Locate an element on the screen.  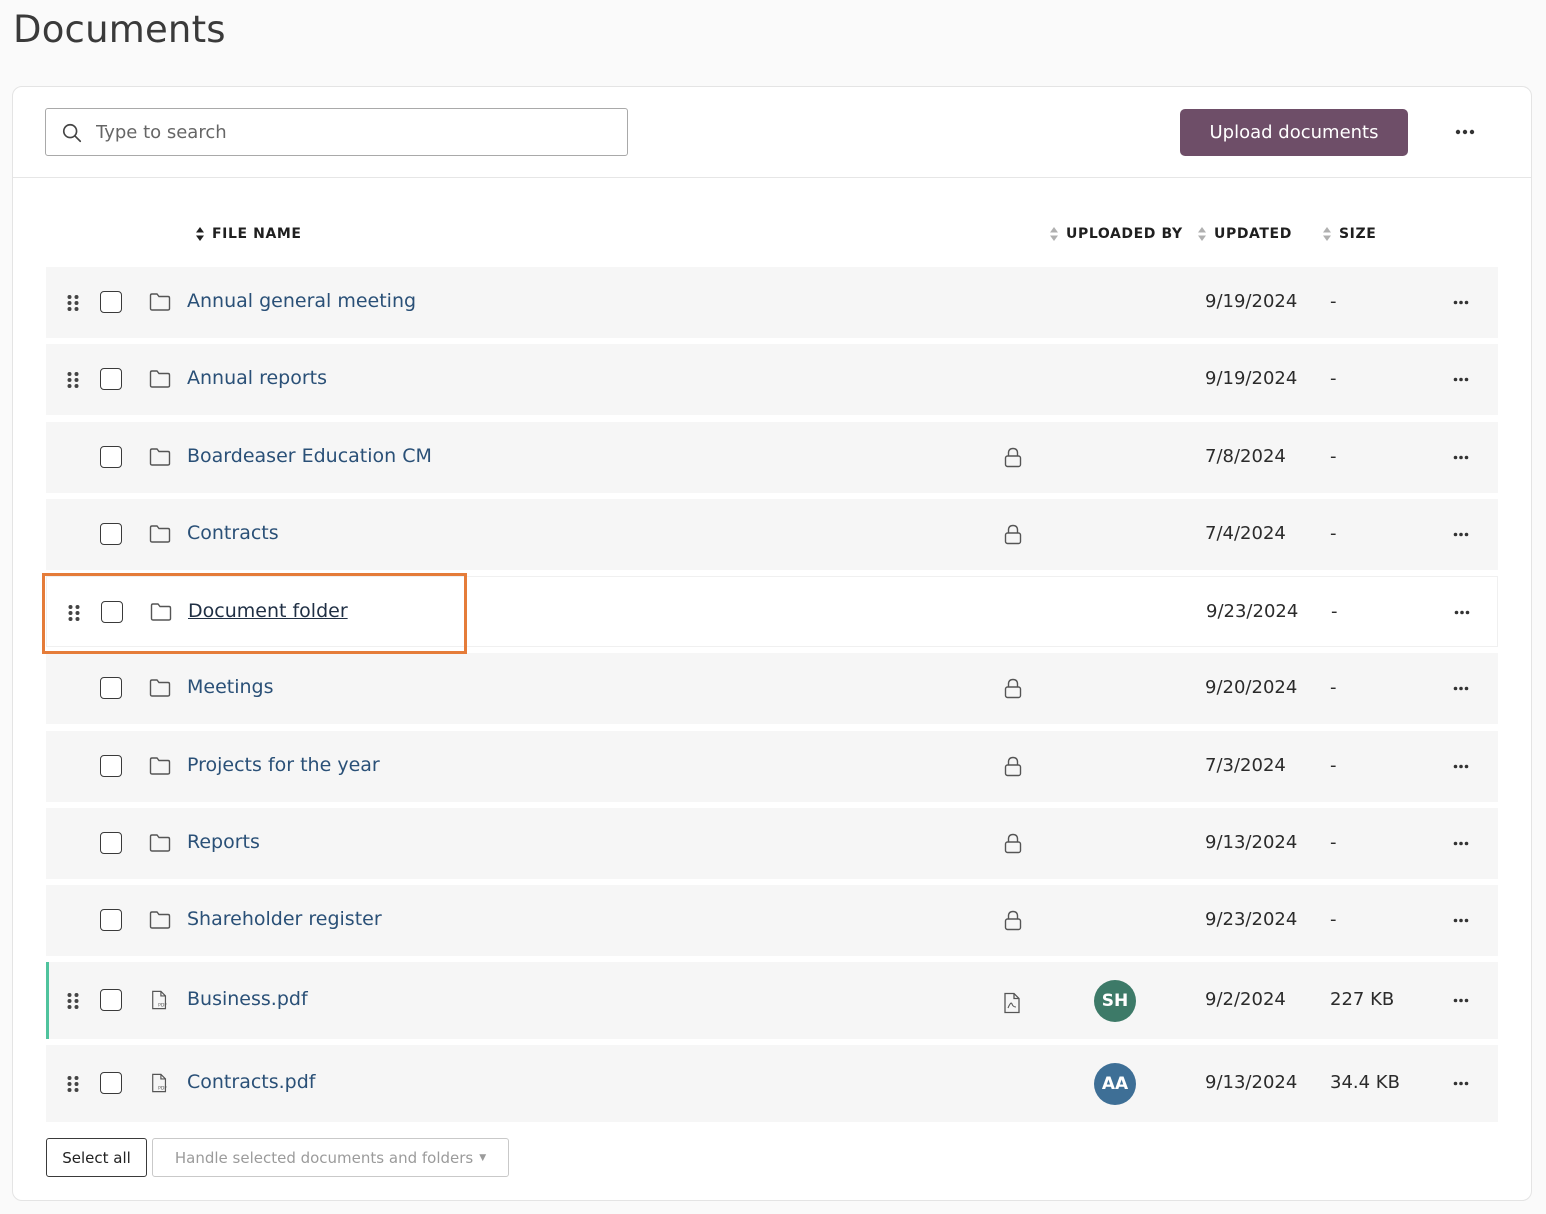
file-name-link: Contracts is located at coordinates (233, 533).